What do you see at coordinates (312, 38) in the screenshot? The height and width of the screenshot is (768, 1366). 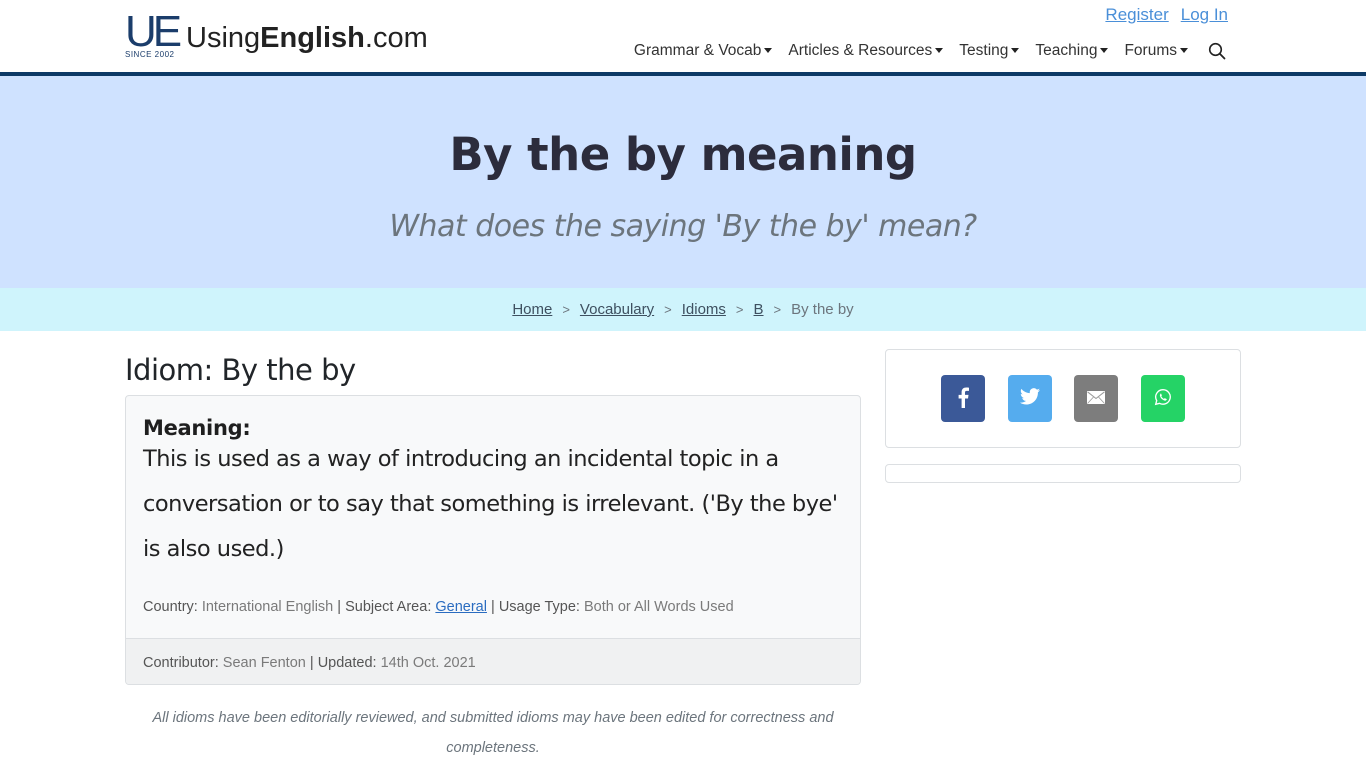 I see `logo-text-english: English` at bounding box center [312, 38].